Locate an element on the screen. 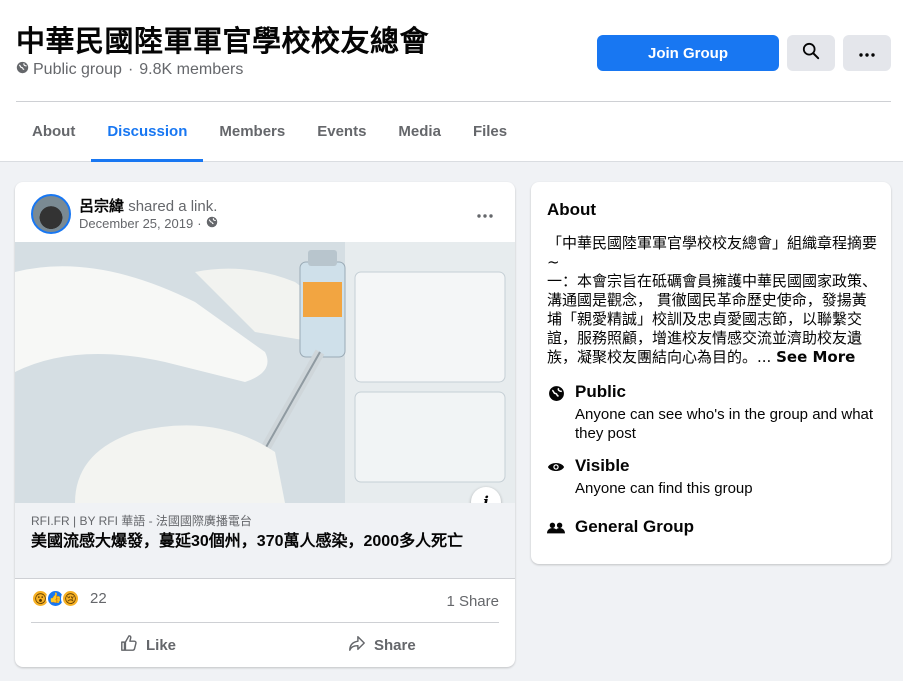  share-label: Share is located at coordinates (395, 645).